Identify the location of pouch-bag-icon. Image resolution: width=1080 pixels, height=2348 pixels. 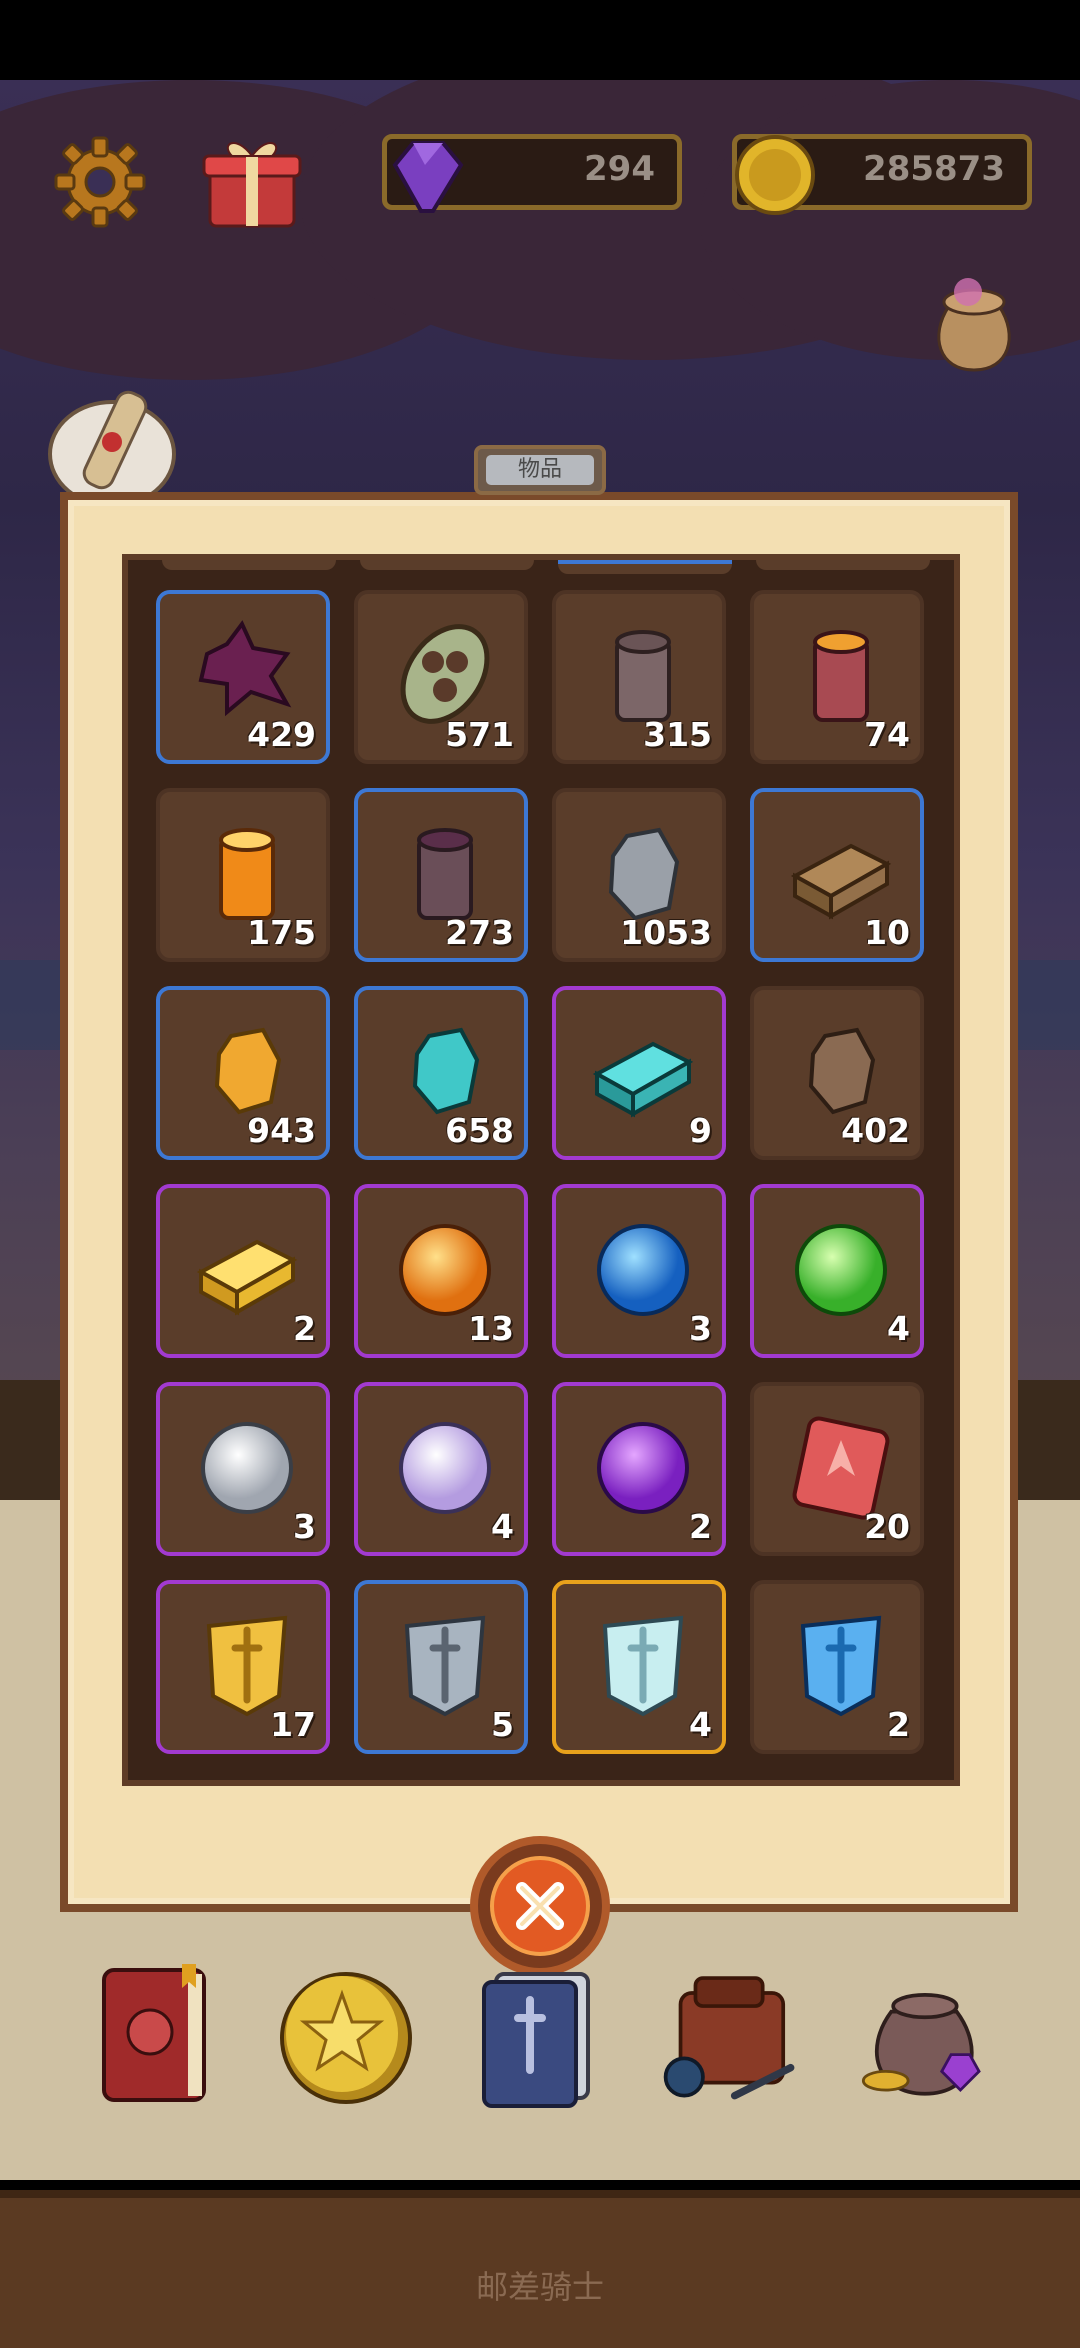
(974, 321).